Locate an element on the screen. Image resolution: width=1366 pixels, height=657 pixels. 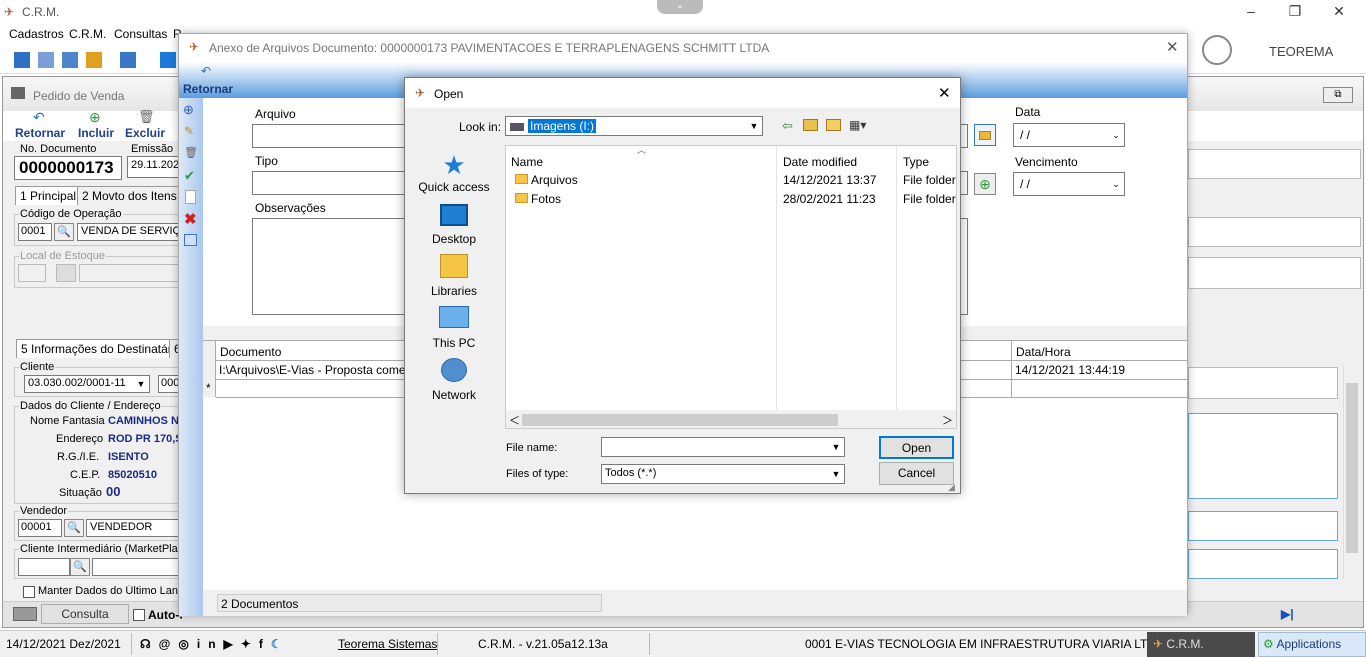
file-row-fotos: Fotos 28/02/2021 11:23 File folder is located at coordinates (731, 199).